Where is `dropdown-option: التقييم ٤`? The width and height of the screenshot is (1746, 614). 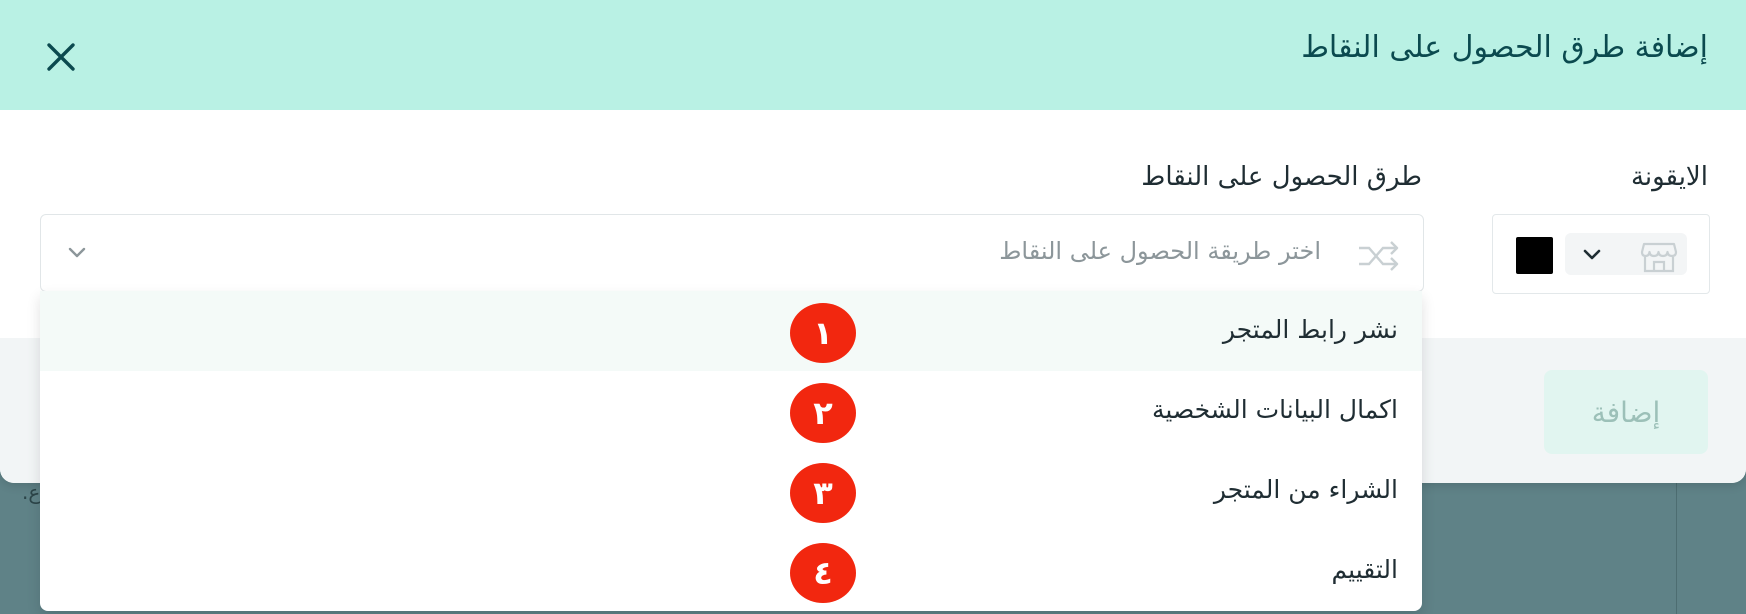 dropdown-option: التقييم ٤ is located at coordinates (731, 571).